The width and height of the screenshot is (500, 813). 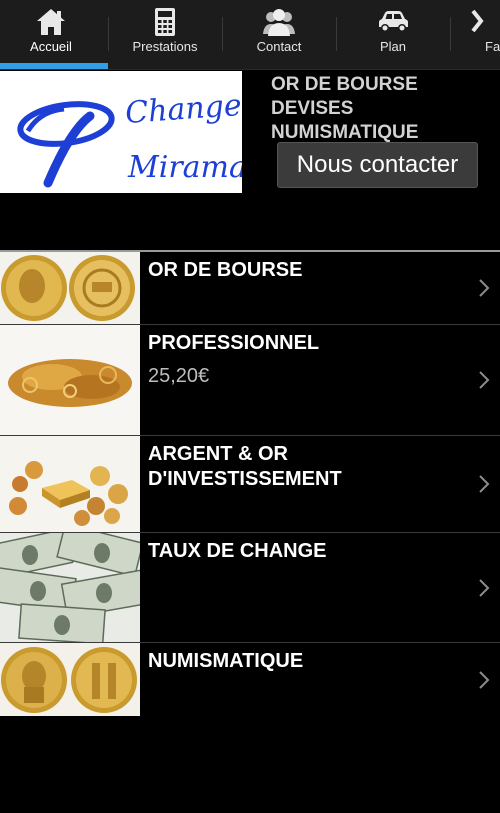 What do you see at coordinates (51, 22) in the screenshot?
I see `home-icon` at bounding box center [51, 22].